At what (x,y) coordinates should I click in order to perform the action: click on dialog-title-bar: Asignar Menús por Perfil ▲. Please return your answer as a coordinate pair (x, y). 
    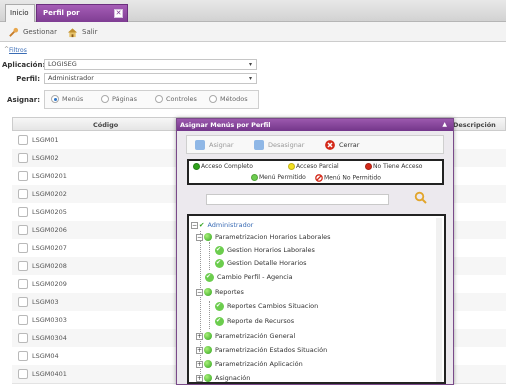
    Looking at the image, I should click on (315, 125).